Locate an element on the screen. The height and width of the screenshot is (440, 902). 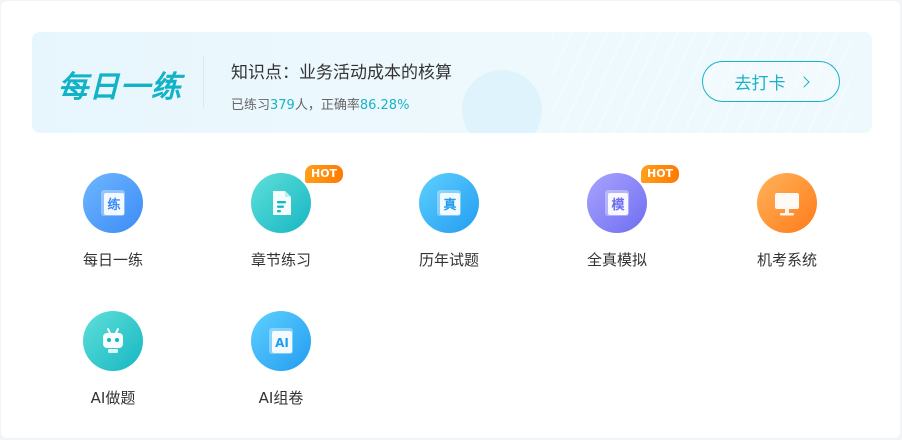
document-icon is located at coordinates (281, 203).